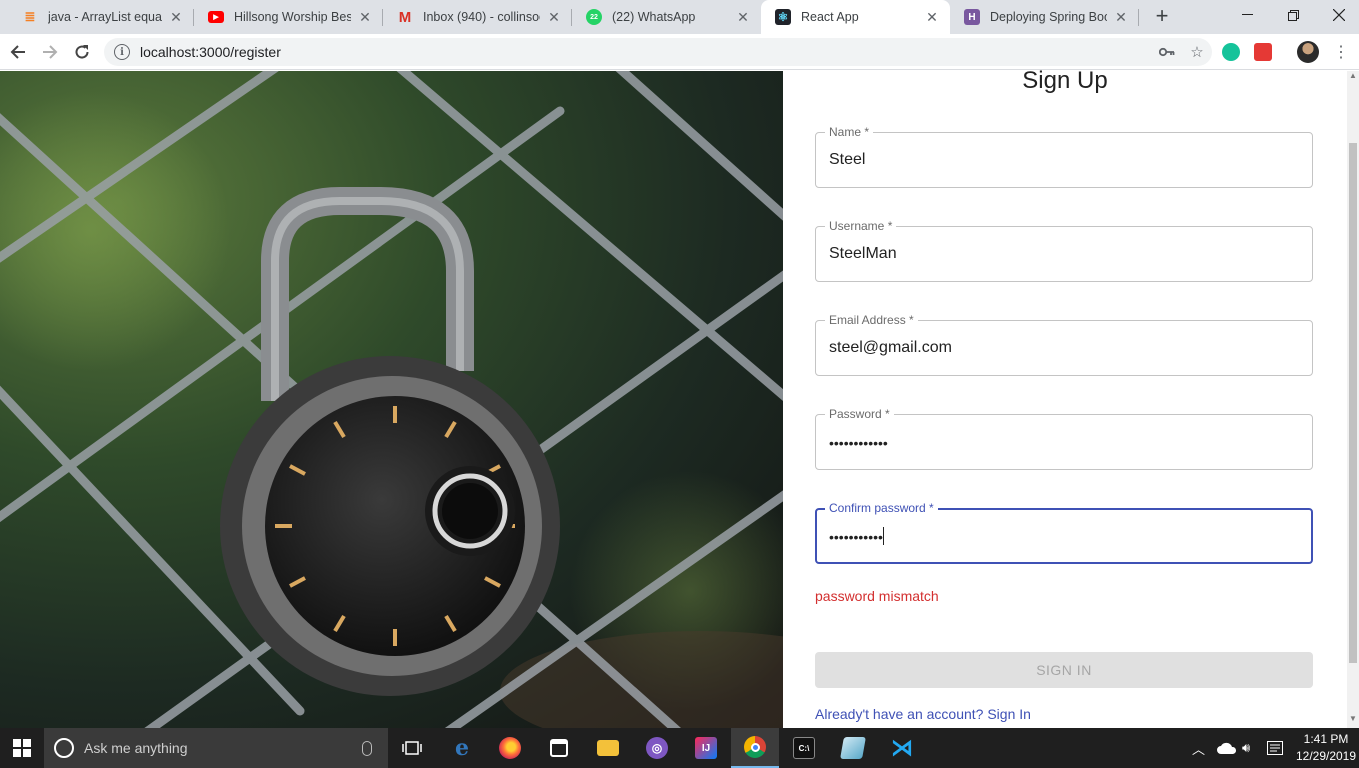 This screenshot has width=1359, height=768. Describe the element at coordinates (1064, 443) in the screenshot. I see `password-input: ••••••••••••` at that location.